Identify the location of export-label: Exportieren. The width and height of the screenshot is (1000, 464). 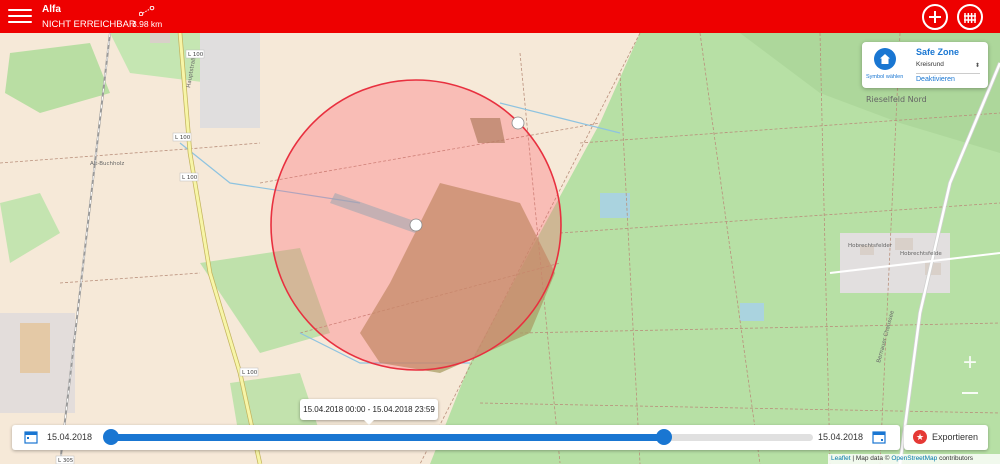
(955, 437).